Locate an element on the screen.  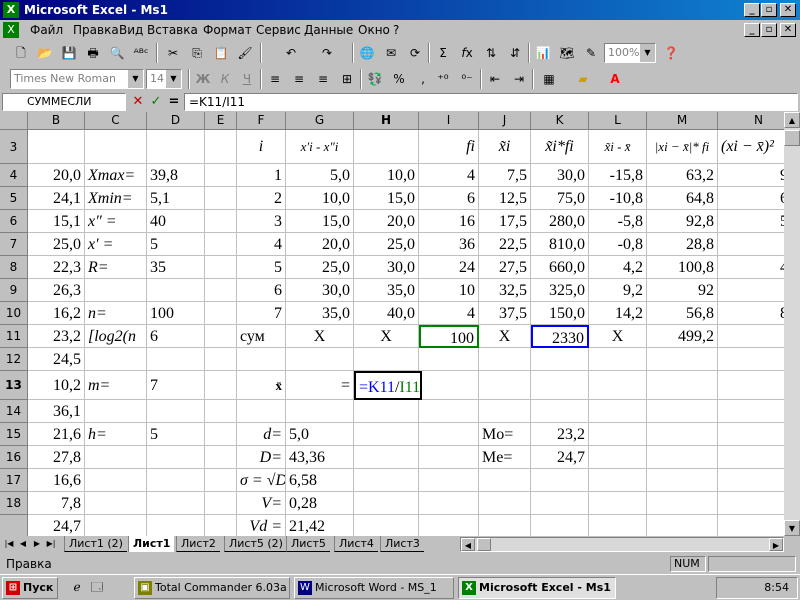
table-upper: 20,0 is located at coordinates (386, 221).